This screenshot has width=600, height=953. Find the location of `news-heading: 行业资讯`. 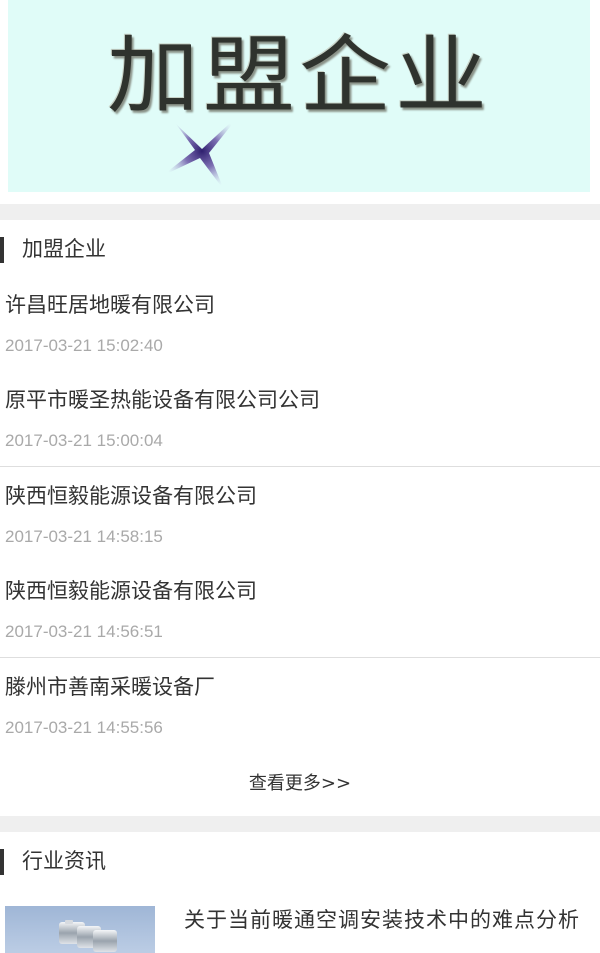

news-heading: 行业资讯 is located at coordinates (64, 861).